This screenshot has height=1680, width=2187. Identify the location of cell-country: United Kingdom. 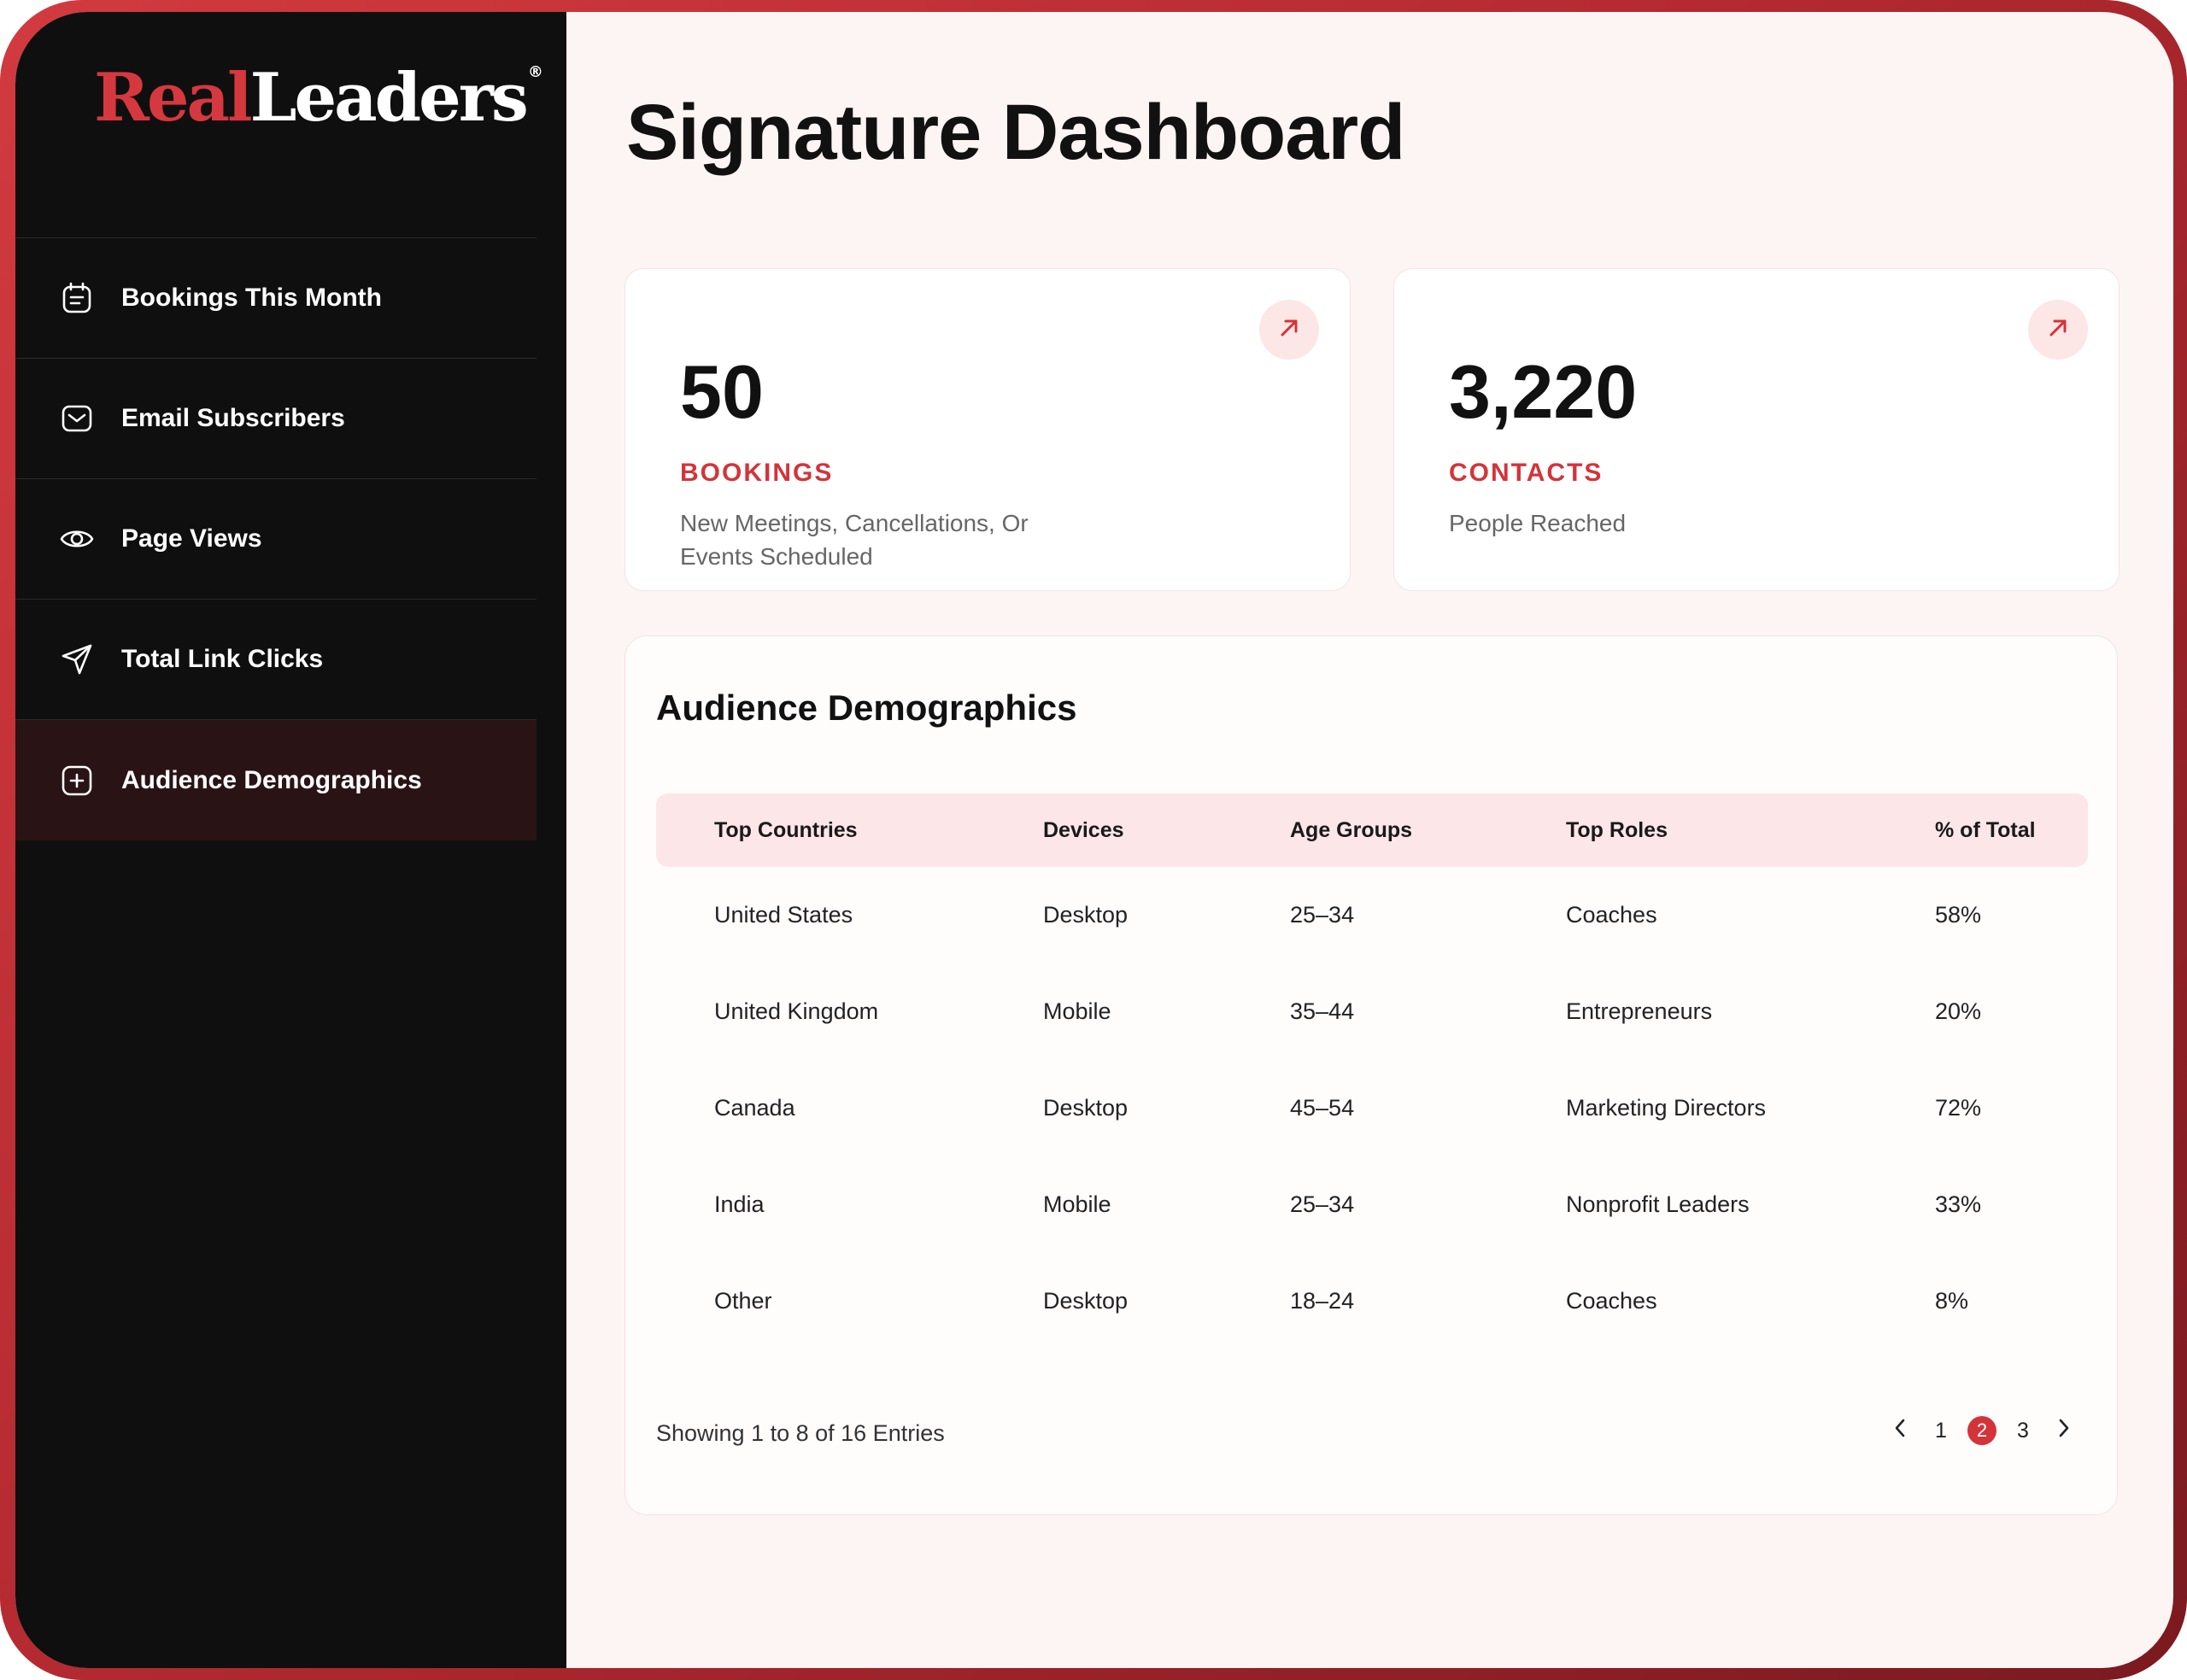
(796, 1011).